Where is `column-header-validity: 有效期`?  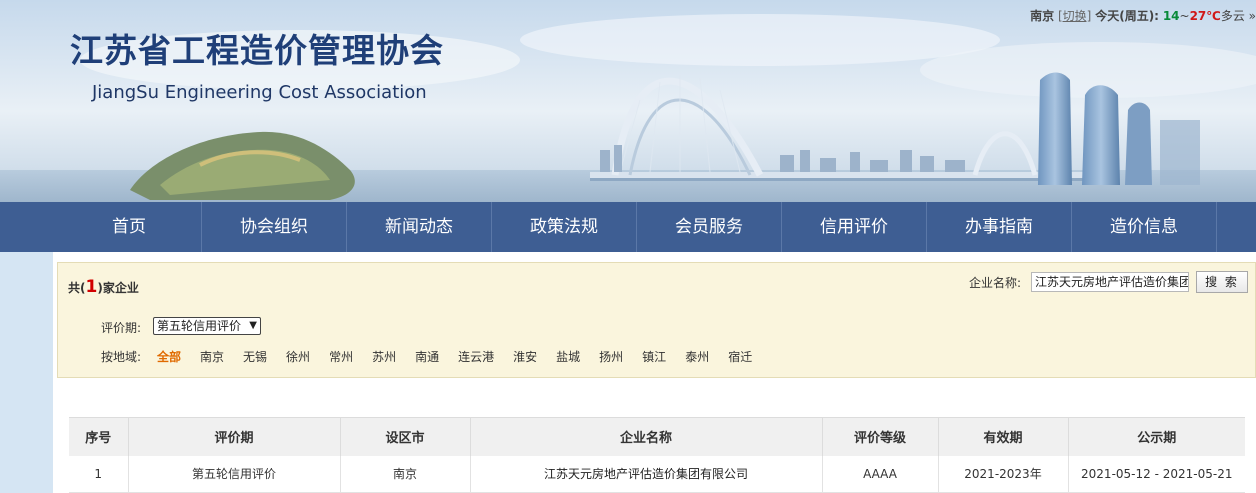
column-header-validity: 有效期 is located at coordinates (1002, 436).